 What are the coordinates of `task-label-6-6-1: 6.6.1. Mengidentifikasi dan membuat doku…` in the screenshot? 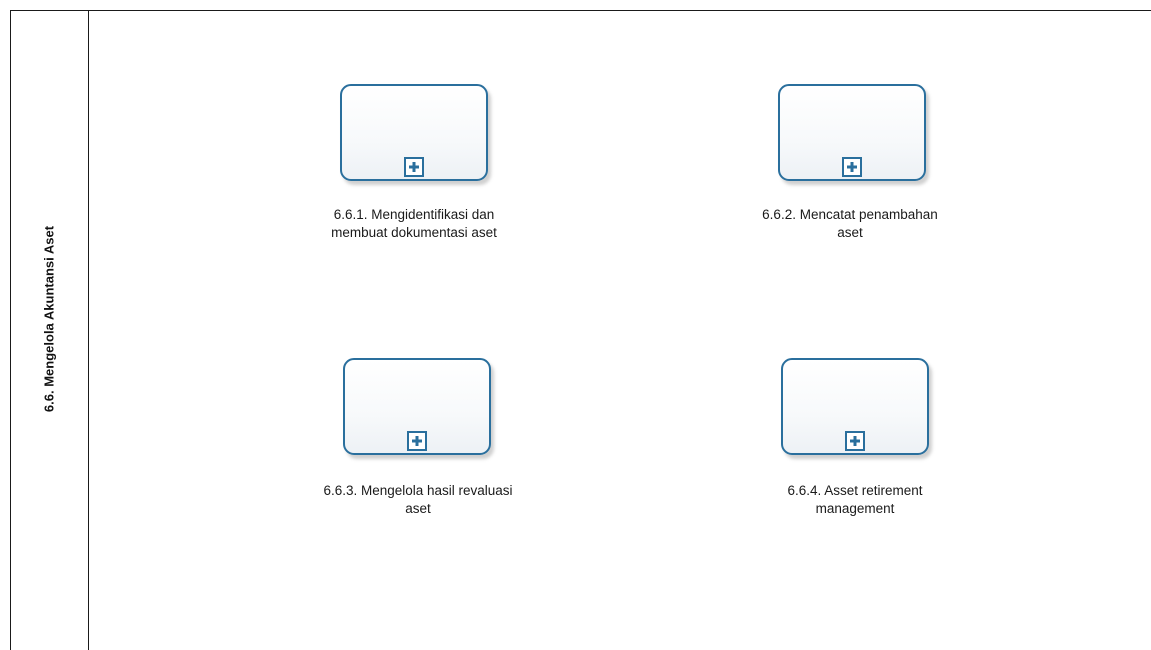 It's located at (414, 223).